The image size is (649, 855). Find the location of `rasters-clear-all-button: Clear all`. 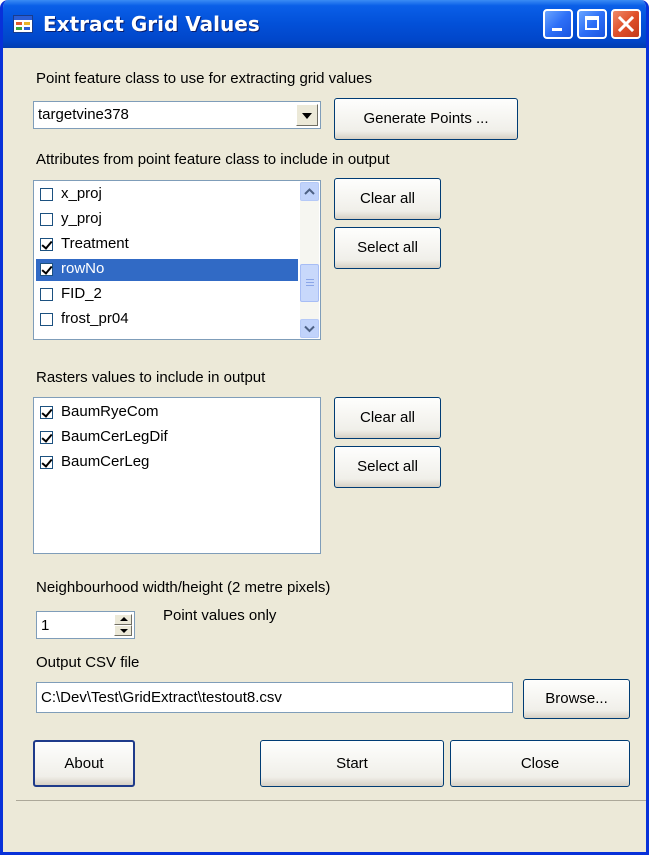

rasters-clear-all-button: Clear all is located at coordinates (387, 418).